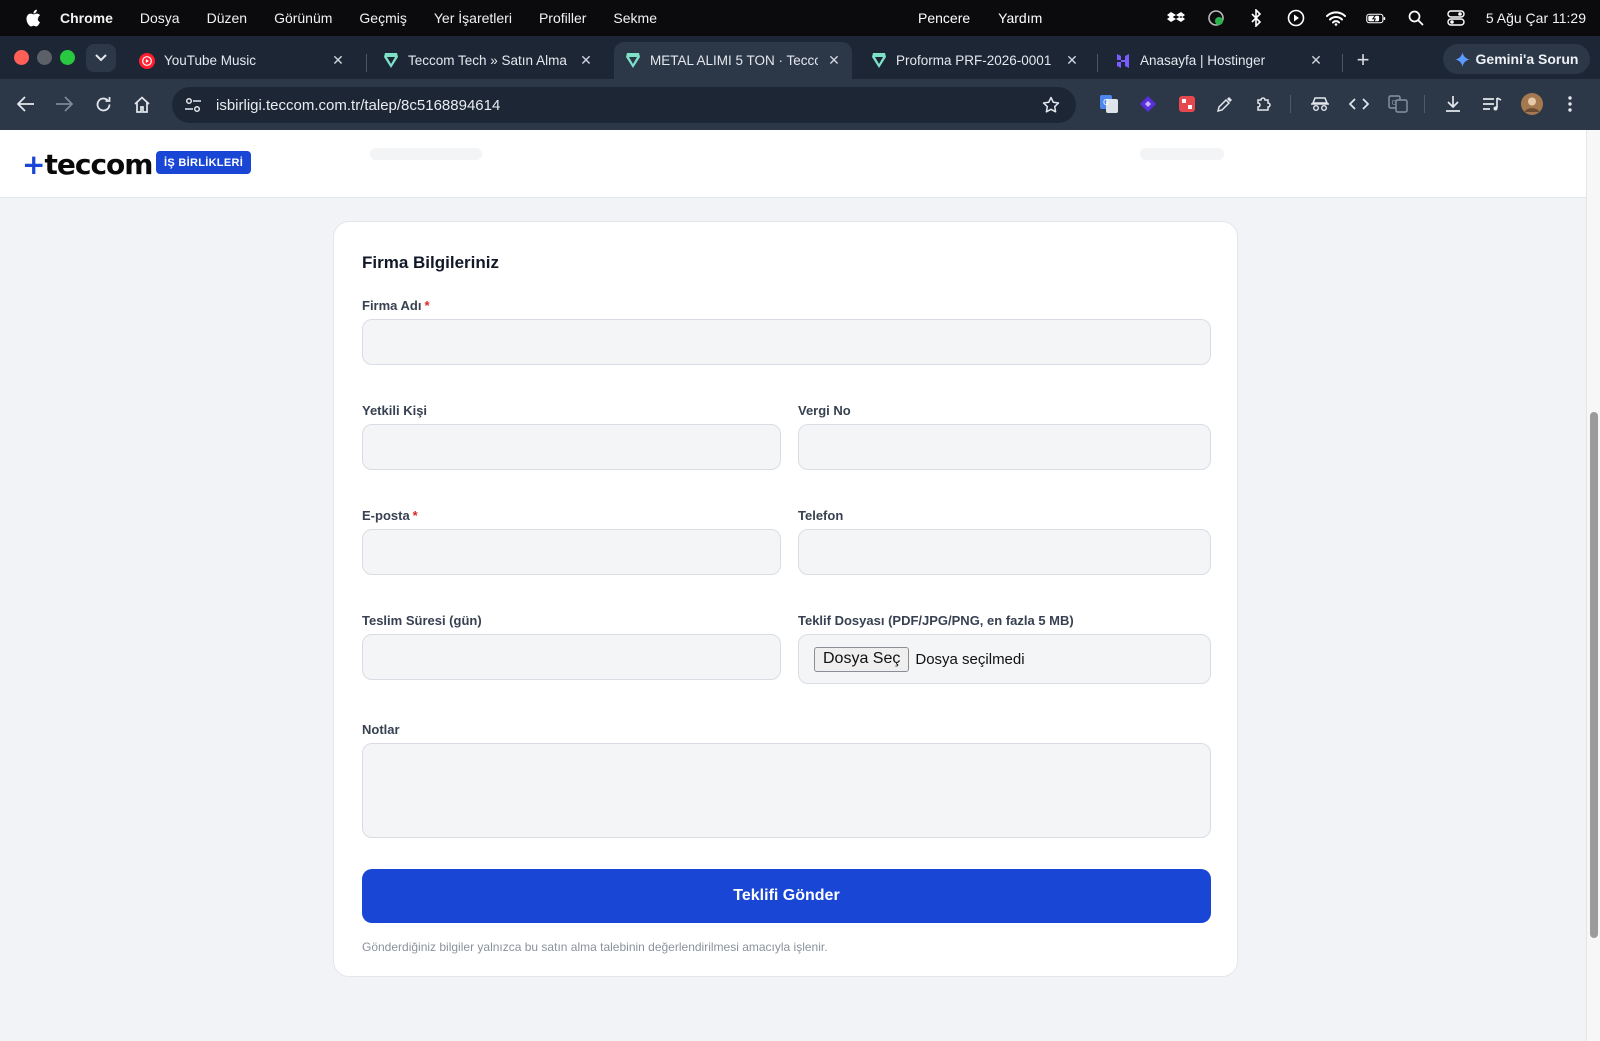 The image size is (1600, 1041). What do you see at coordinates (1536, 18) in the screenshot?
I see `menubar-clock: 5 Ağu Çar 11:29` at bounding box center [1536, 18].